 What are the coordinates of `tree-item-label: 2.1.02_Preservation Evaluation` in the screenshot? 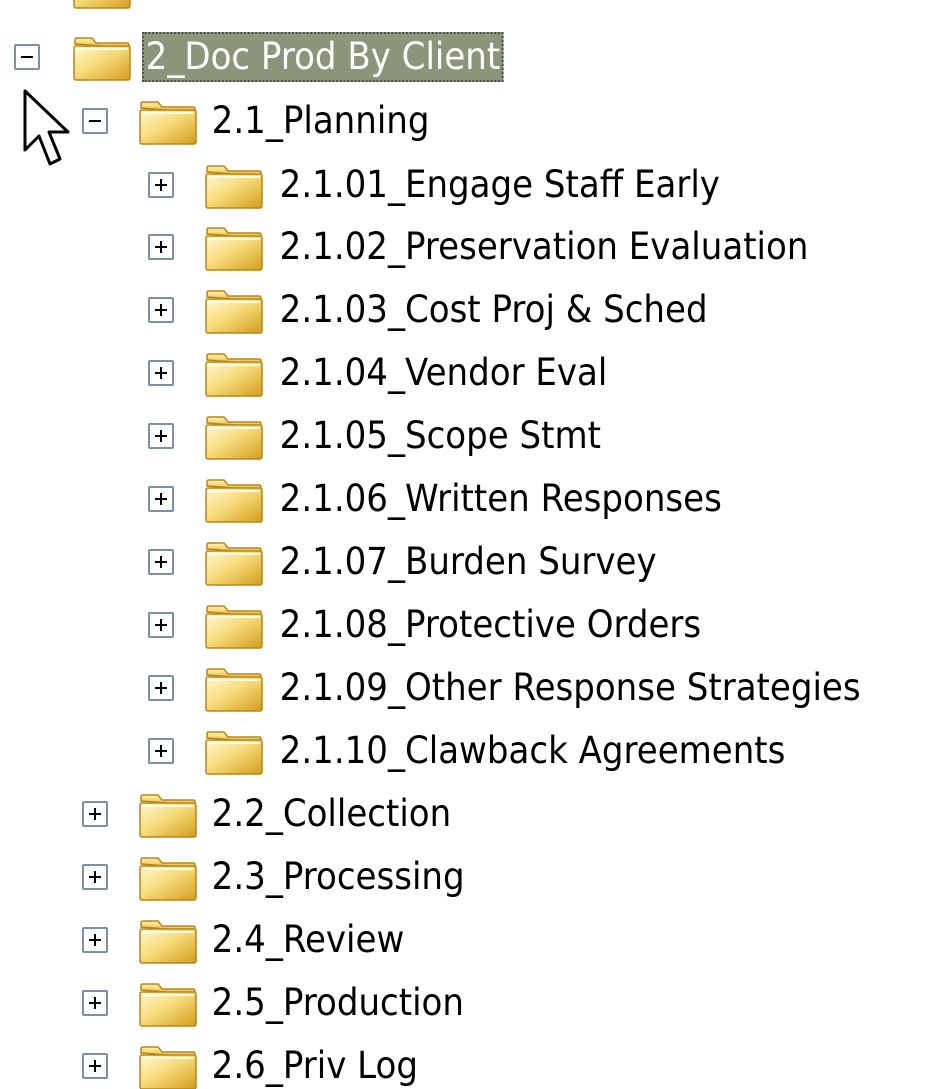 It's located at (544, 247).